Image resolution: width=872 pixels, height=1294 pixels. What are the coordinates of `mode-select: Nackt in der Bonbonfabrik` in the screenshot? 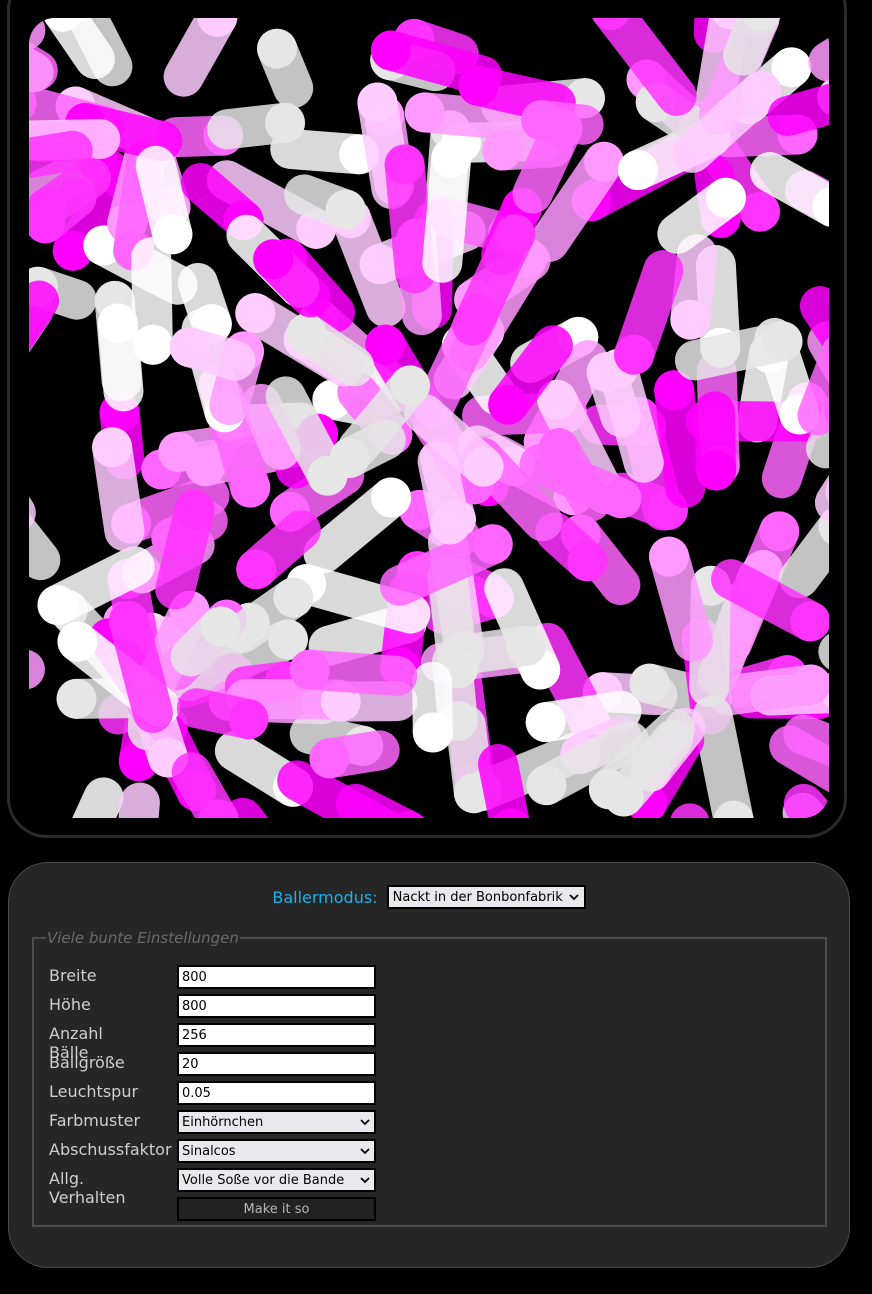 It's located at (486, 897).